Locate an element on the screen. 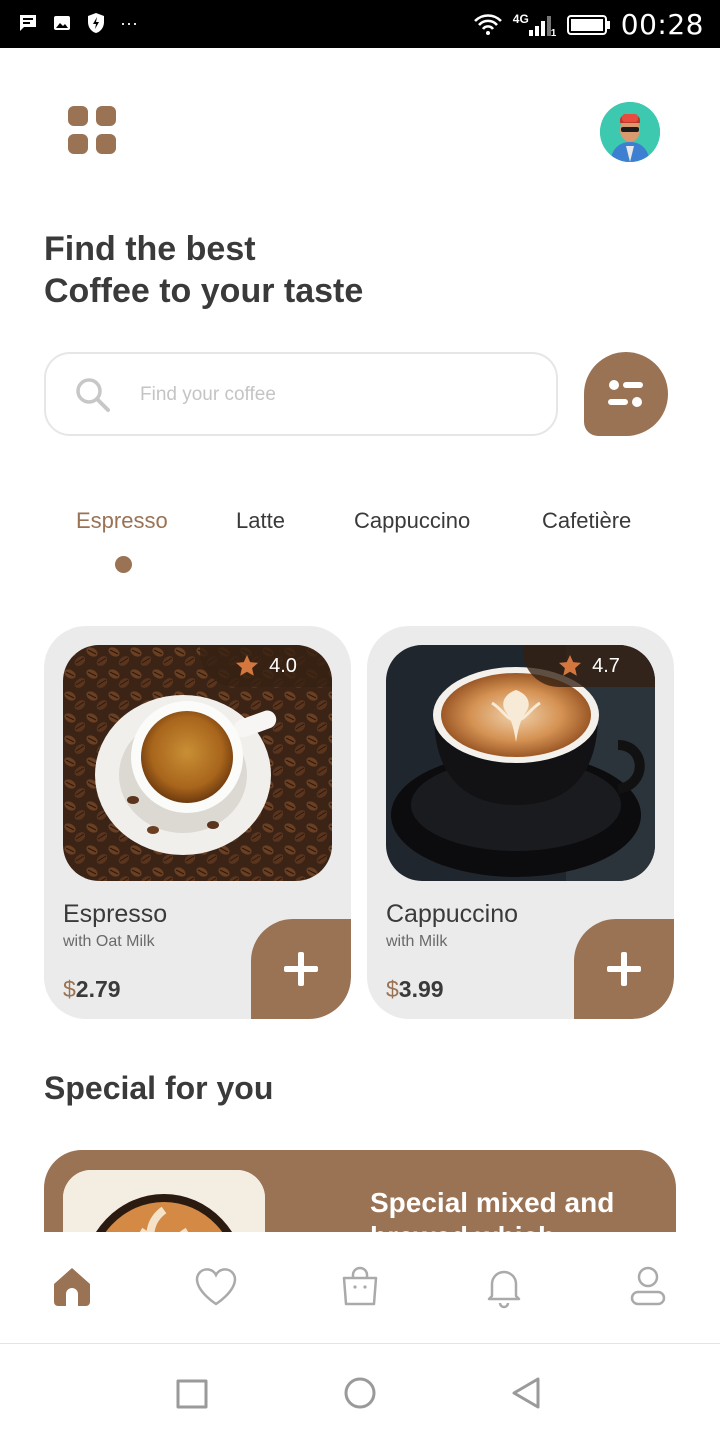 Image resolution: width=720 pixels, height=1440 pixels. system-navigation-bar is located at coordinates (360, 1392).